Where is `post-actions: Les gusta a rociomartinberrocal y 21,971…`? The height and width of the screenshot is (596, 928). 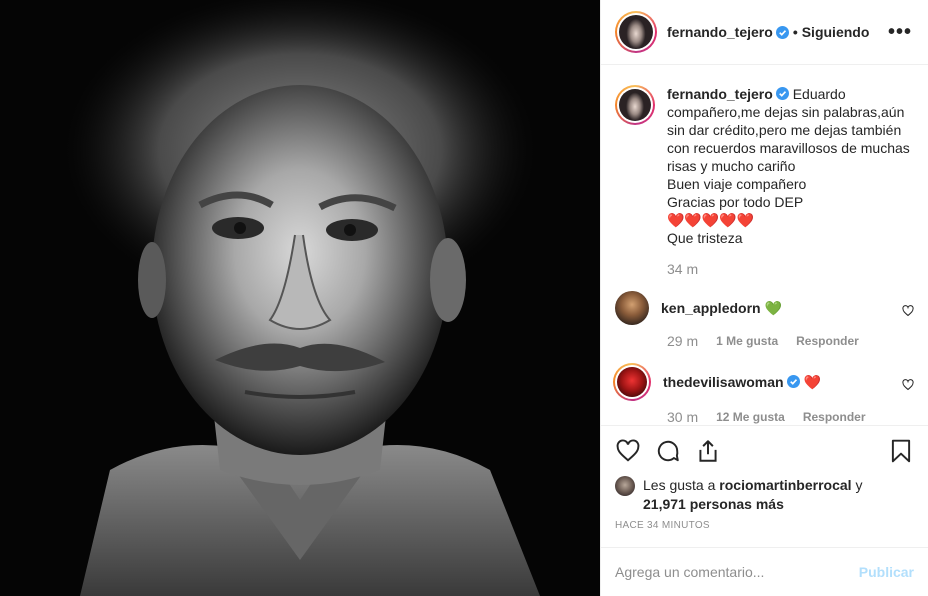
post-actions: Les gusta a rociomartinberrocal y 21,971… is located at coordinates (764, 478).